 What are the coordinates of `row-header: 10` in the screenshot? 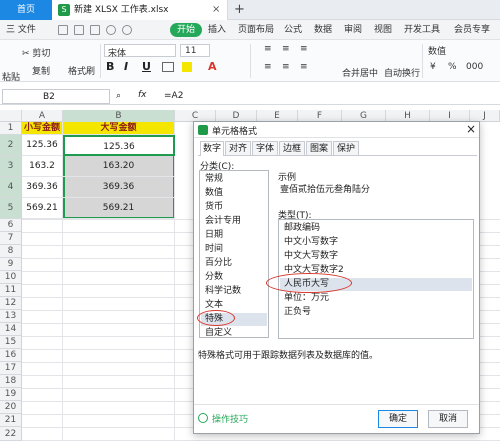 It's located at (11, 277).